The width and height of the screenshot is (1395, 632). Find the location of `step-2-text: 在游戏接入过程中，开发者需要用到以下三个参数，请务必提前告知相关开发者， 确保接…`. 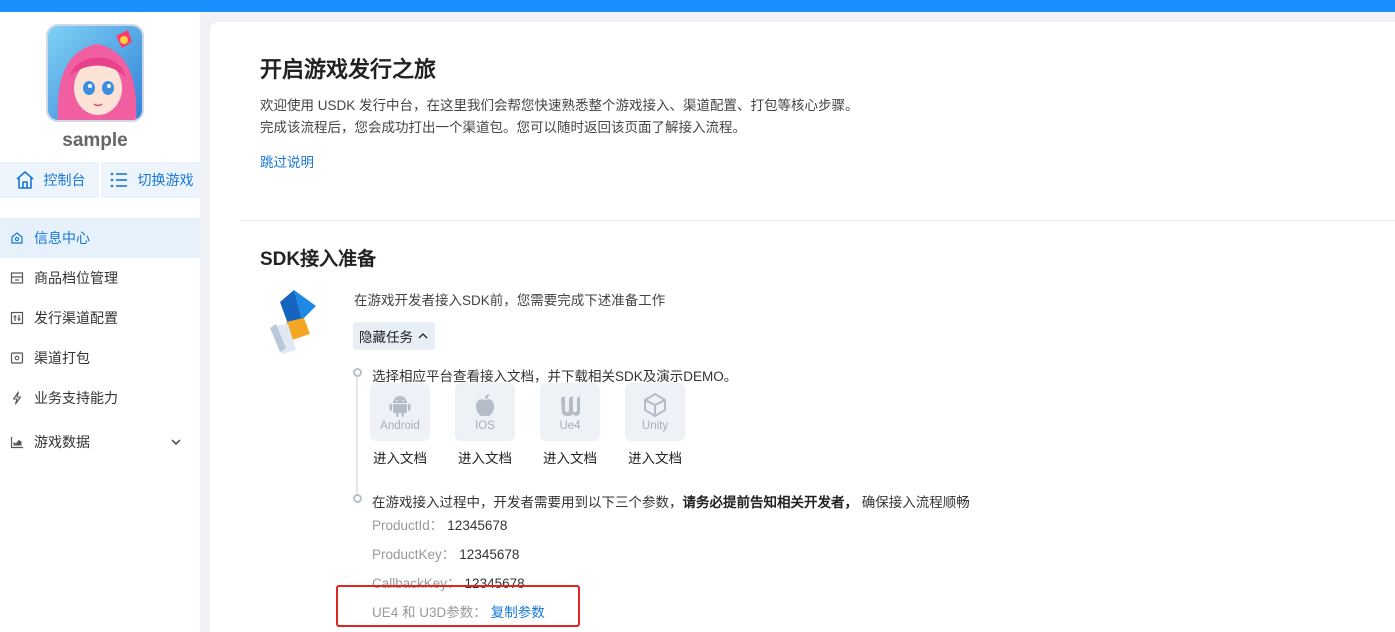

step-2-text: 在游戏接入过程中，开发者需要用到以下三个参数，请务必提前告知相关开发者， 确保接… is located at coordinates (671, 501).